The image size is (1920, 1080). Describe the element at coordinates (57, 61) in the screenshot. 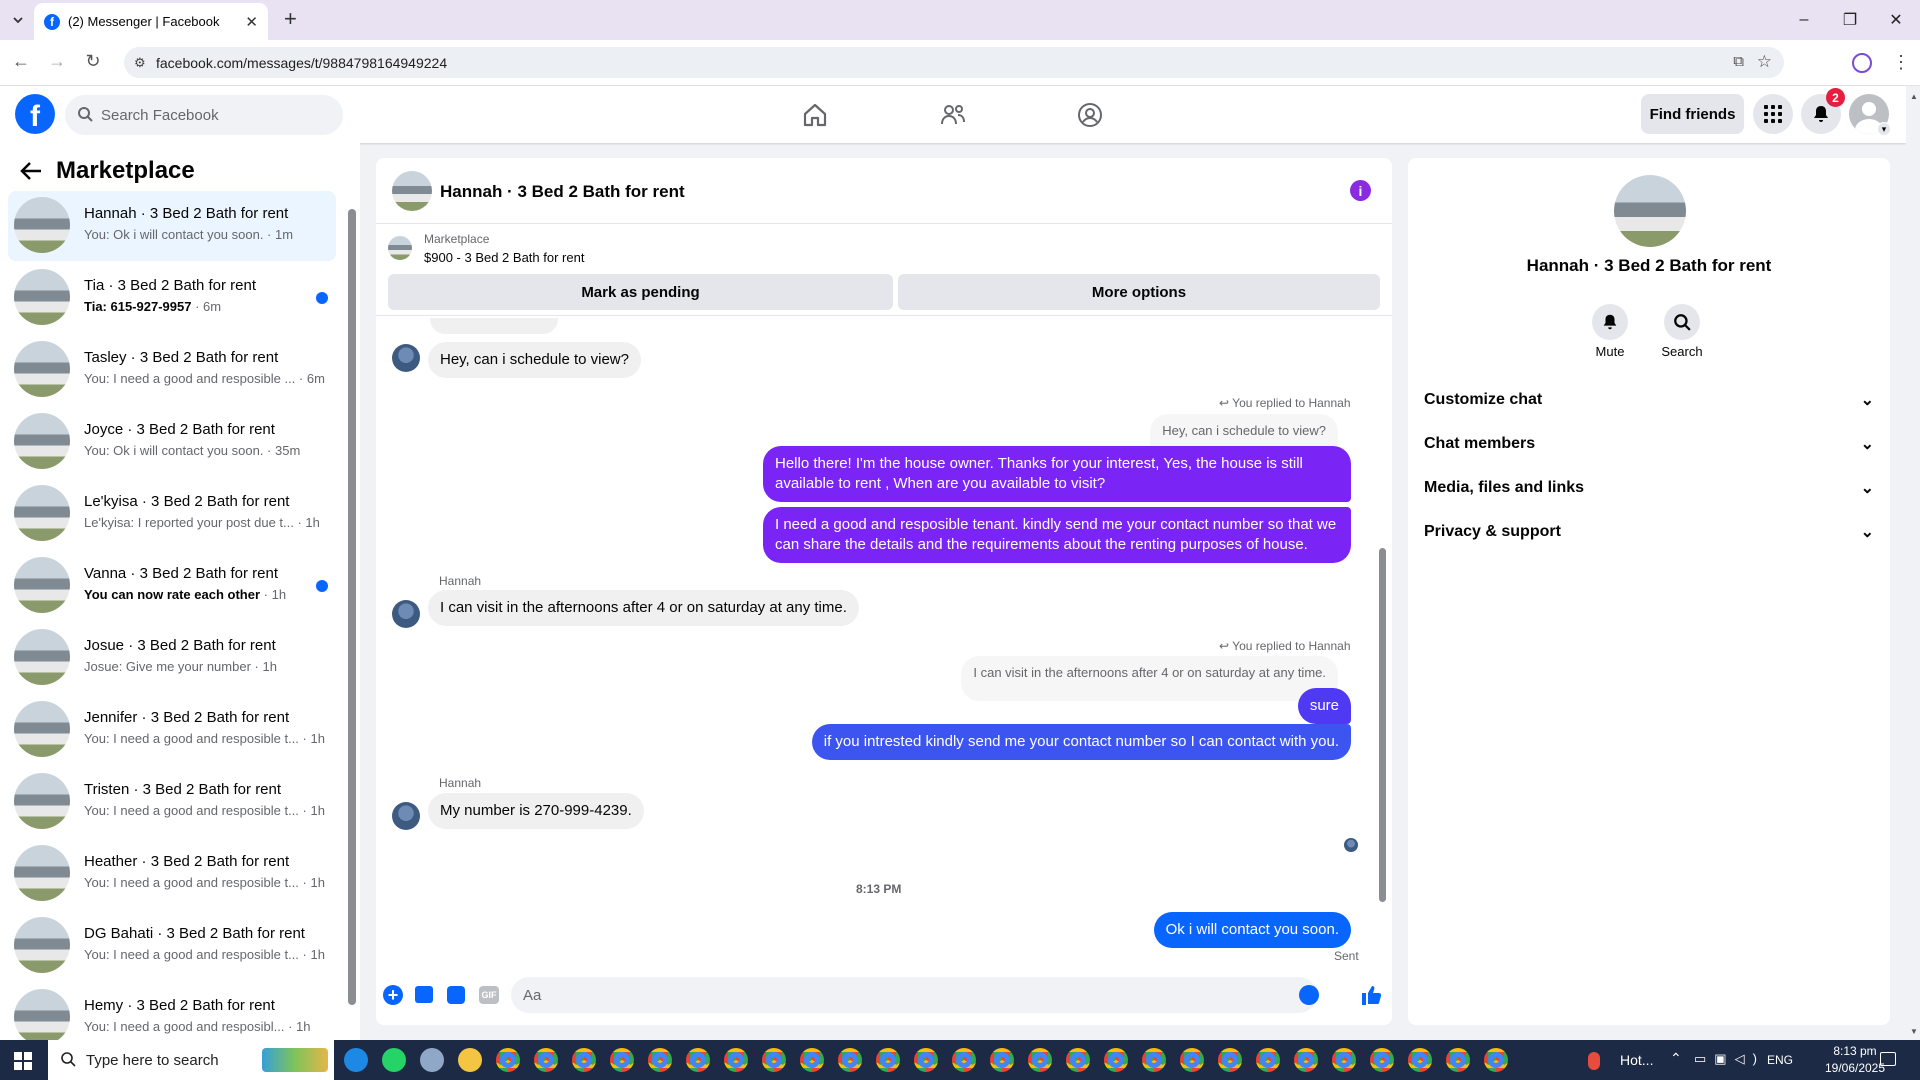

I see `forward-icon: →` at that location.